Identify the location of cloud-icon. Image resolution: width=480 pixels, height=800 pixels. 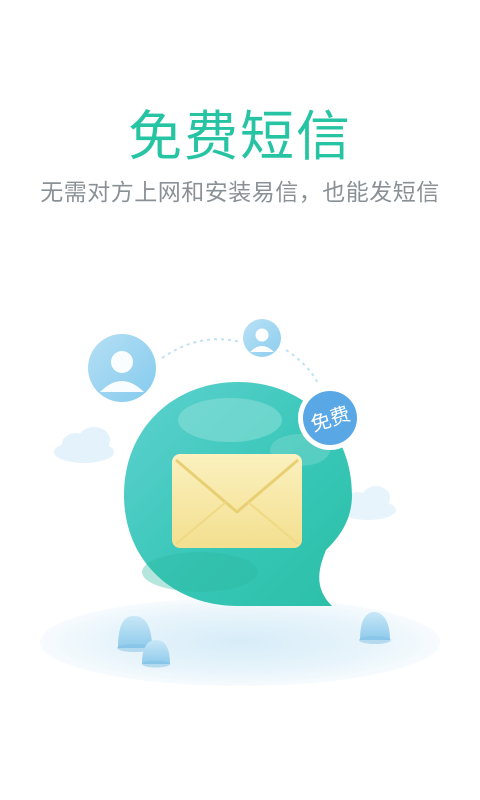
(84, 445).